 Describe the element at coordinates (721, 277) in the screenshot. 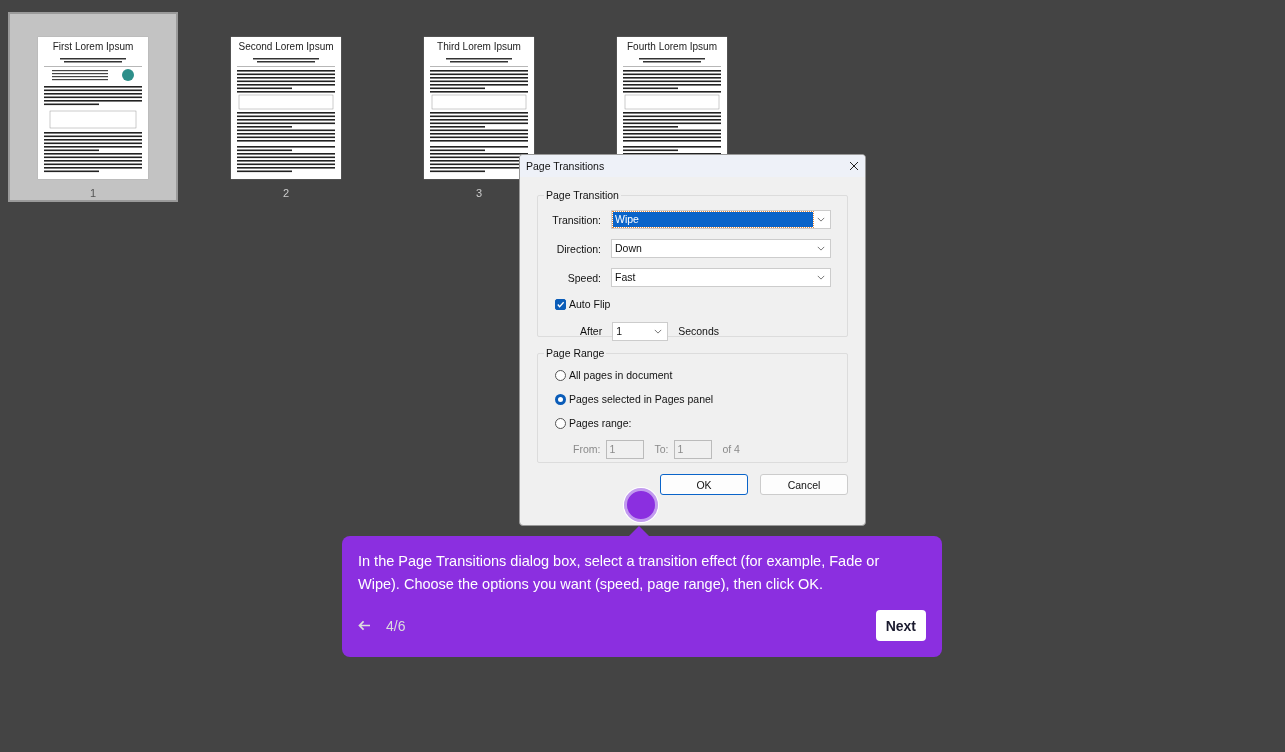

I see `dropdown: Fast` at that location.